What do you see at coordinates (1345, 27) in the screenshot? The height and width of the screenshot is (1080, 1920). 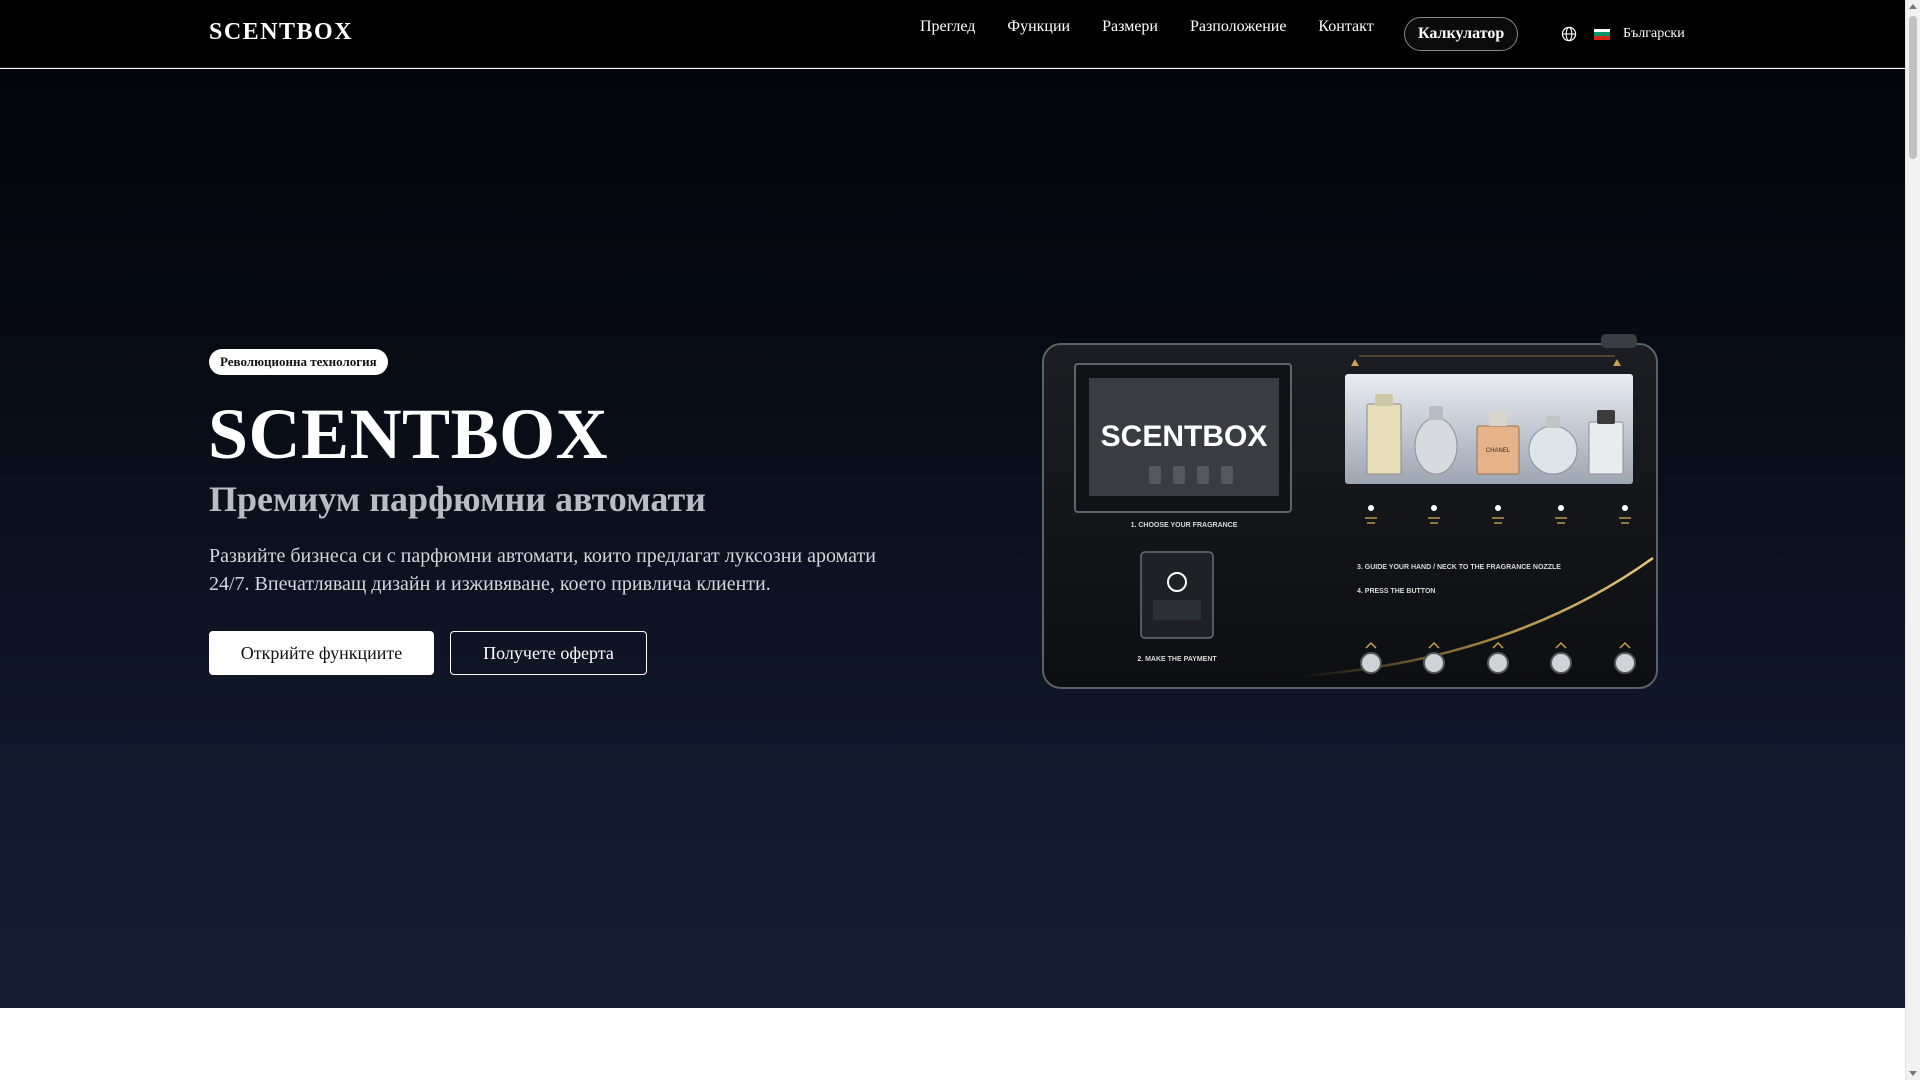 I see `nav-link-contact: Контакт` at bounding box center [1345, 27].